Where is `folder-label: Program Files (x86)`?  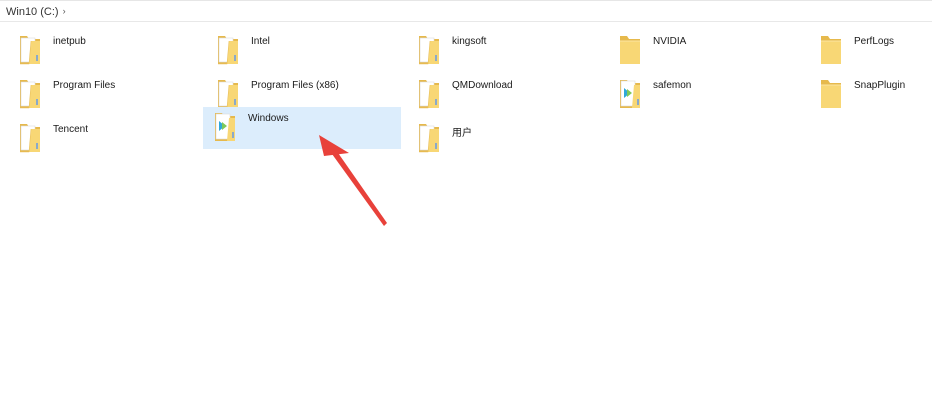
folder-label: Program Files (x86) is located at coordinates (295, 85).